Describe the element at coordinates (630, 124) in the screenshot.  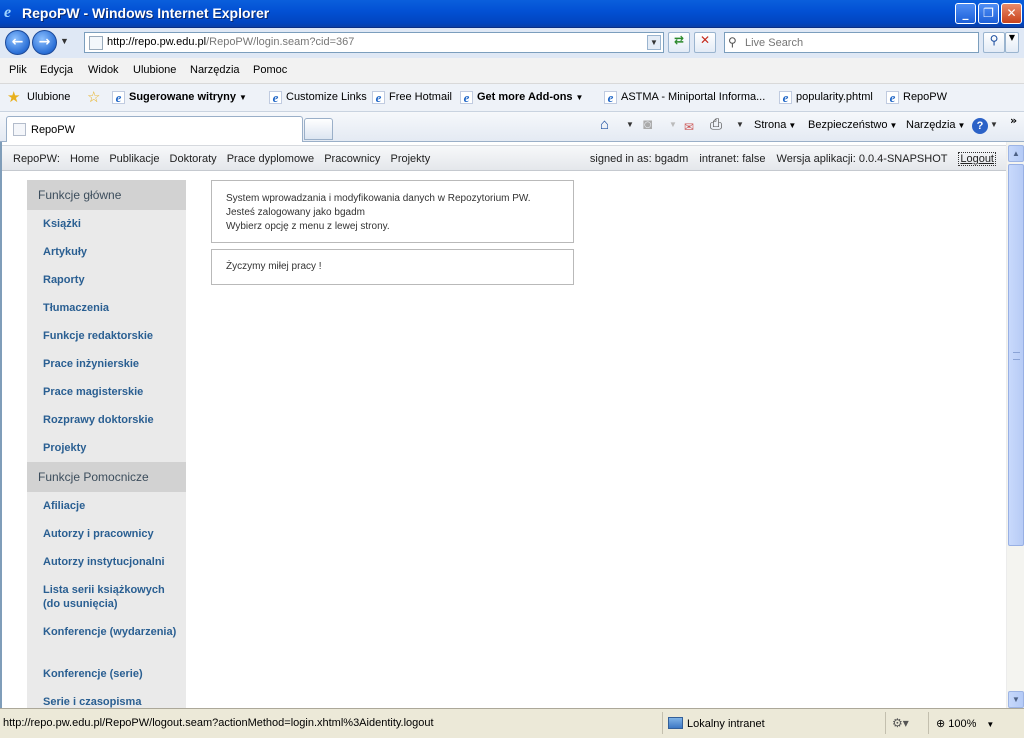
I see `home-dropdown-icon: ▼` at that location.